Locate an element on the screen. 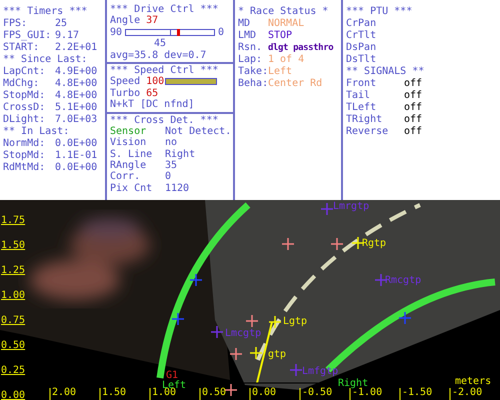 This screenshot has height=400, width=500. x-axis-label: 1.00 is located at coordinates (164, 392).